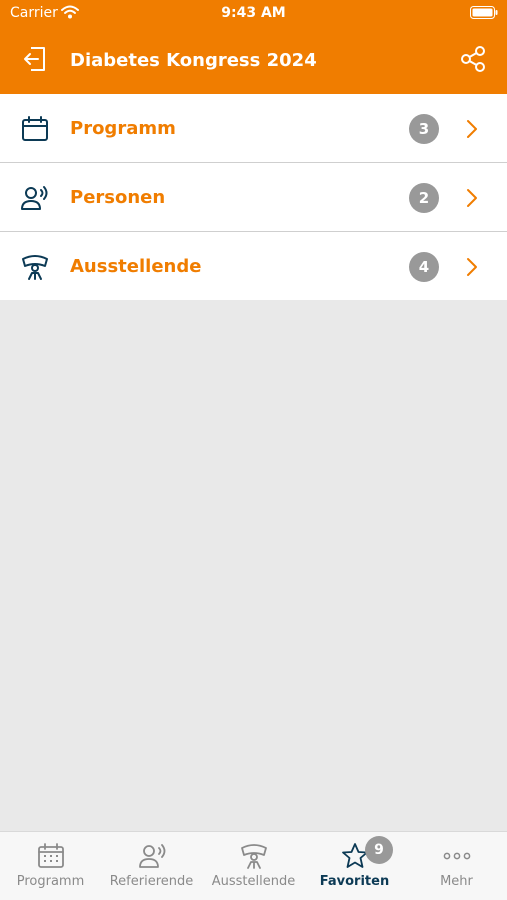  What do you see at coordinates (457, 856) in the screenshot?
I see `more-dots-icon` at bounding box center [457, 856].